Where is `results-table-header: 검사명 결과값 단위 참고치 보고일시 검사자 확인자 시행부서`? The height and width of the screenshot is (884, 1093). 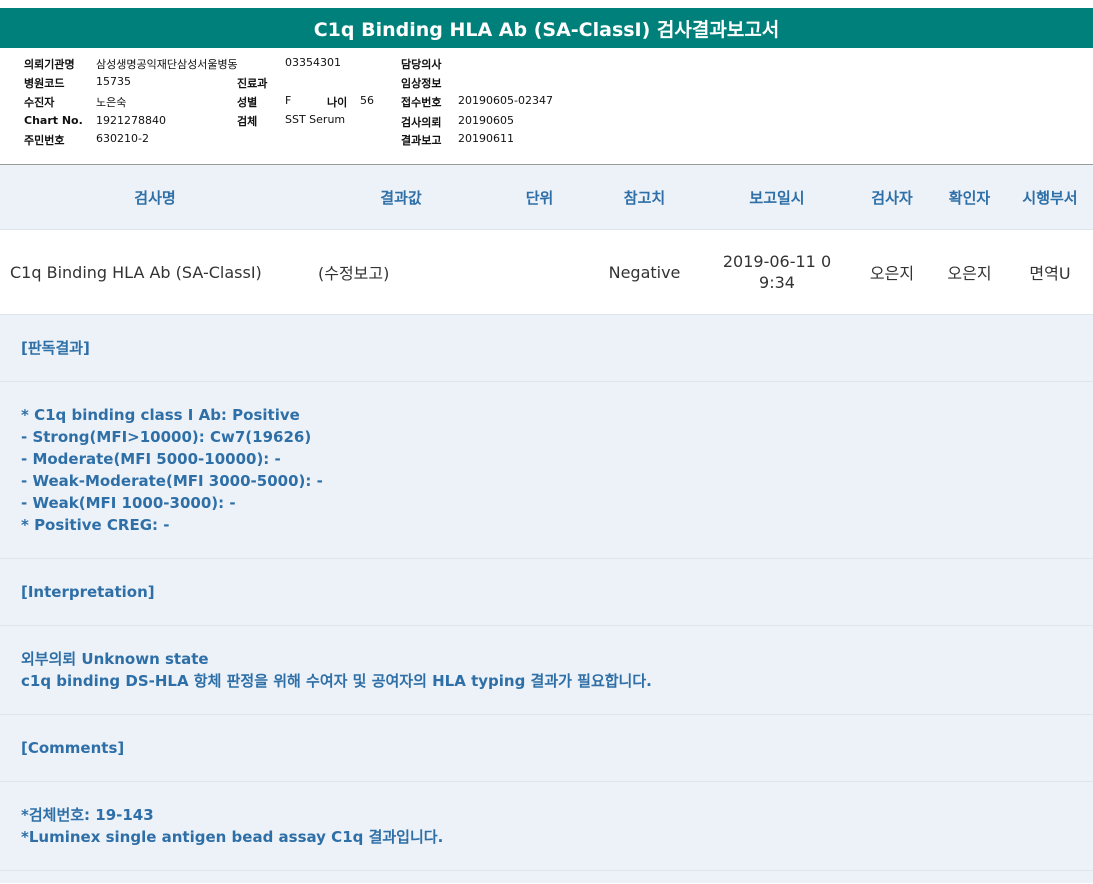
results-table-header: 검사명 결과값 단위 참고치 보고일시 검사자 확인자 시행부서 is located at coordinates (546, 197).